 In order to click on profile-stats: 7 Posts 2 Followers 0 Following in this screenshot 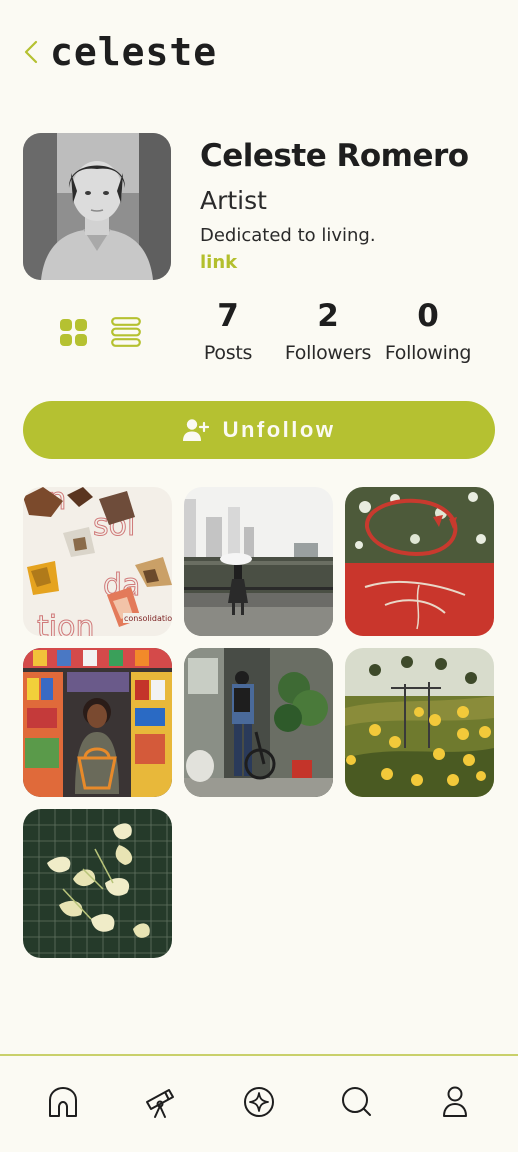, I will do `click(328, 330)`.